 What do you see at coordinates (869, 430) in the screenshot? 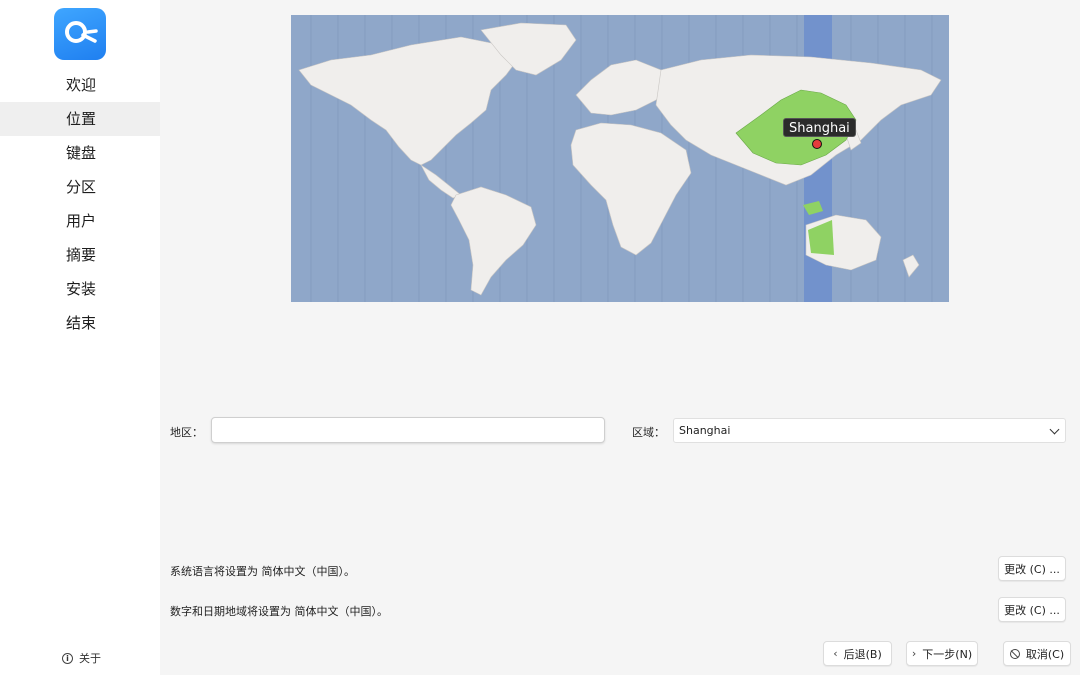
I see `zone-select: Shanghai` at bounding box center [869, 430].